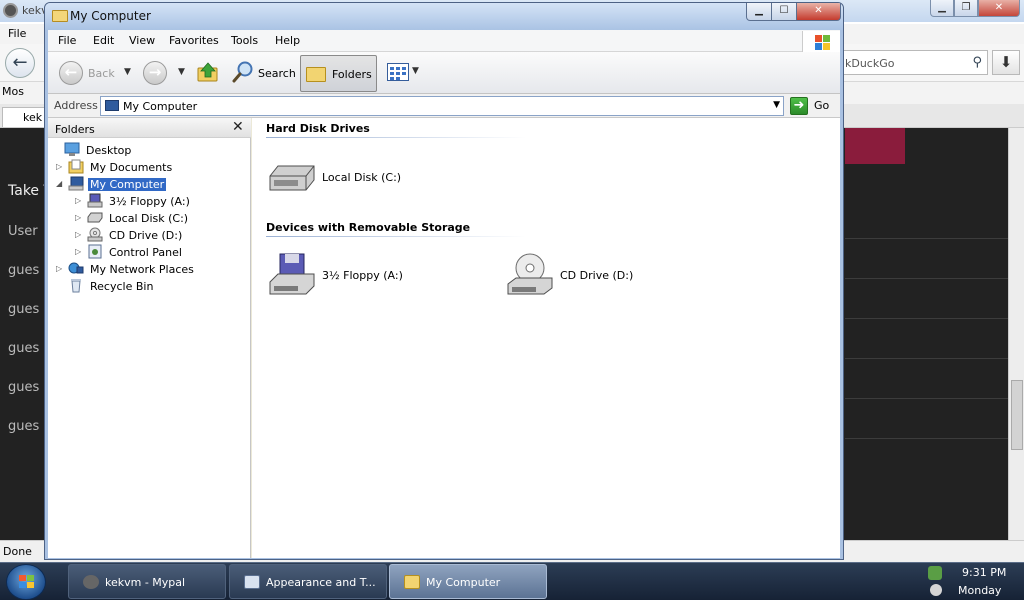  Describe the element at coordinates (76, 286) in the screenshot. I see `recycle-bin-icon` at that location.